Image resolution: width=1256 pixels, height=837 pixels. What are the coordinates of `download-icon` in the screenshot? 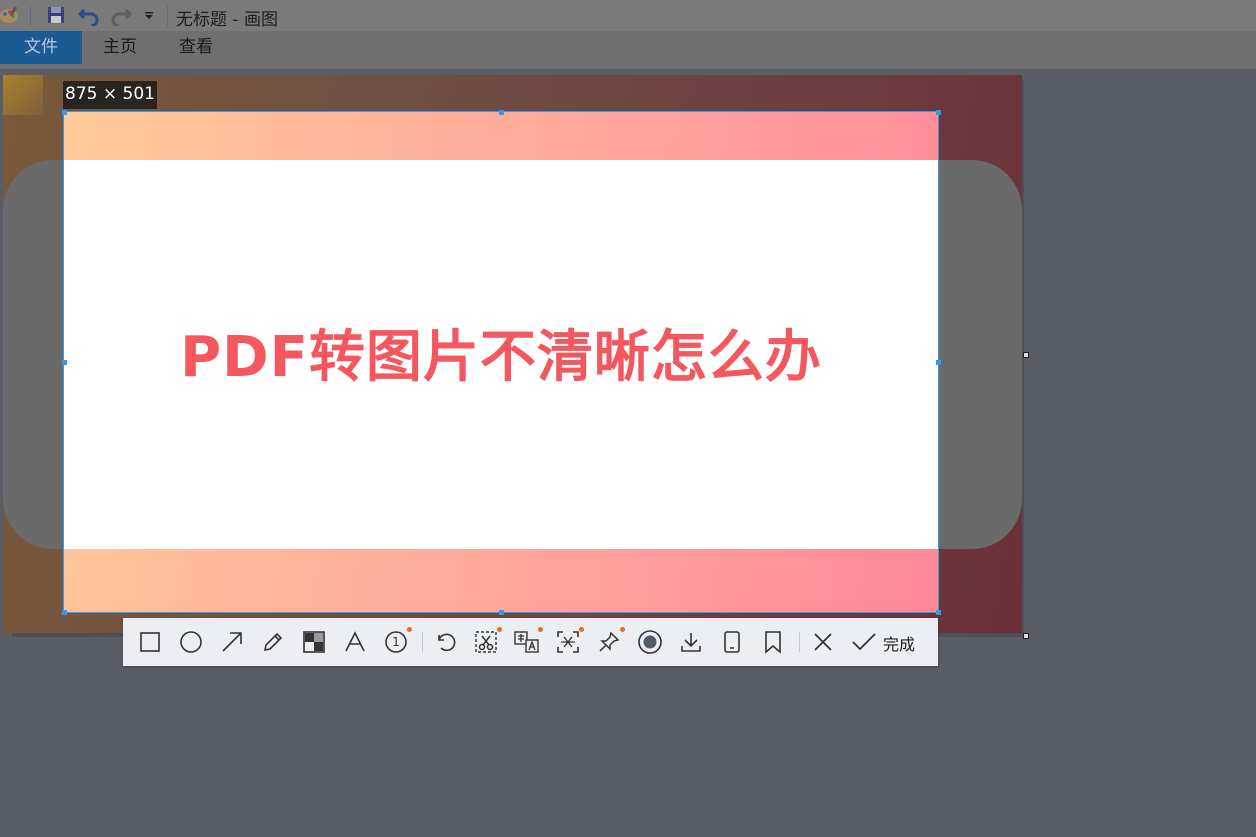 It's located at (691, 642).